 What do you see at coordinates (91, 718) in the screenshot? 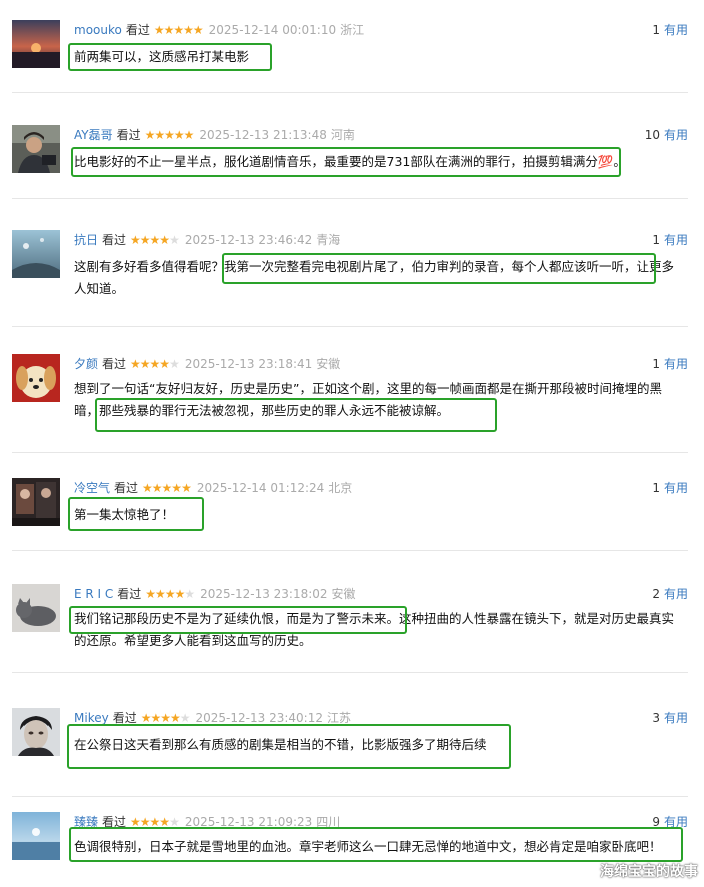
I see `username-link: Mikey` at bounding box center [91, 718].